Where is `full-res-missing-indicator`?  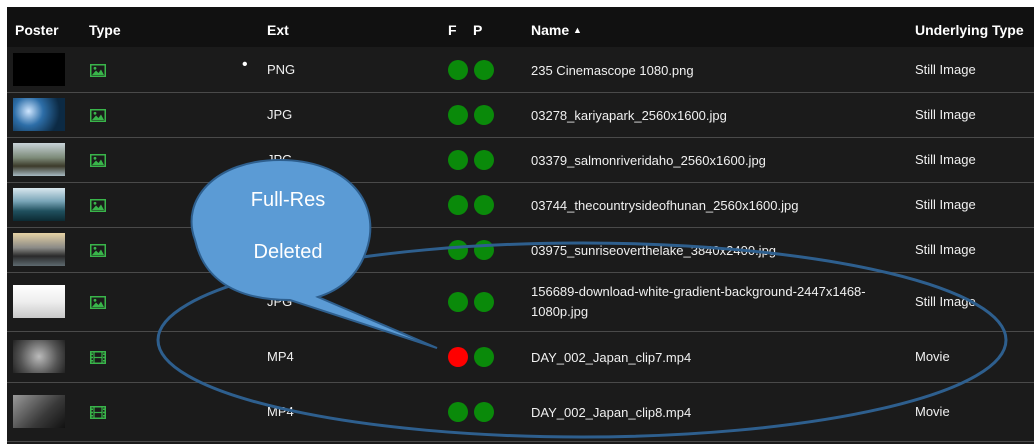
full-res-missing-indicator is located at coordinates (458, 357).